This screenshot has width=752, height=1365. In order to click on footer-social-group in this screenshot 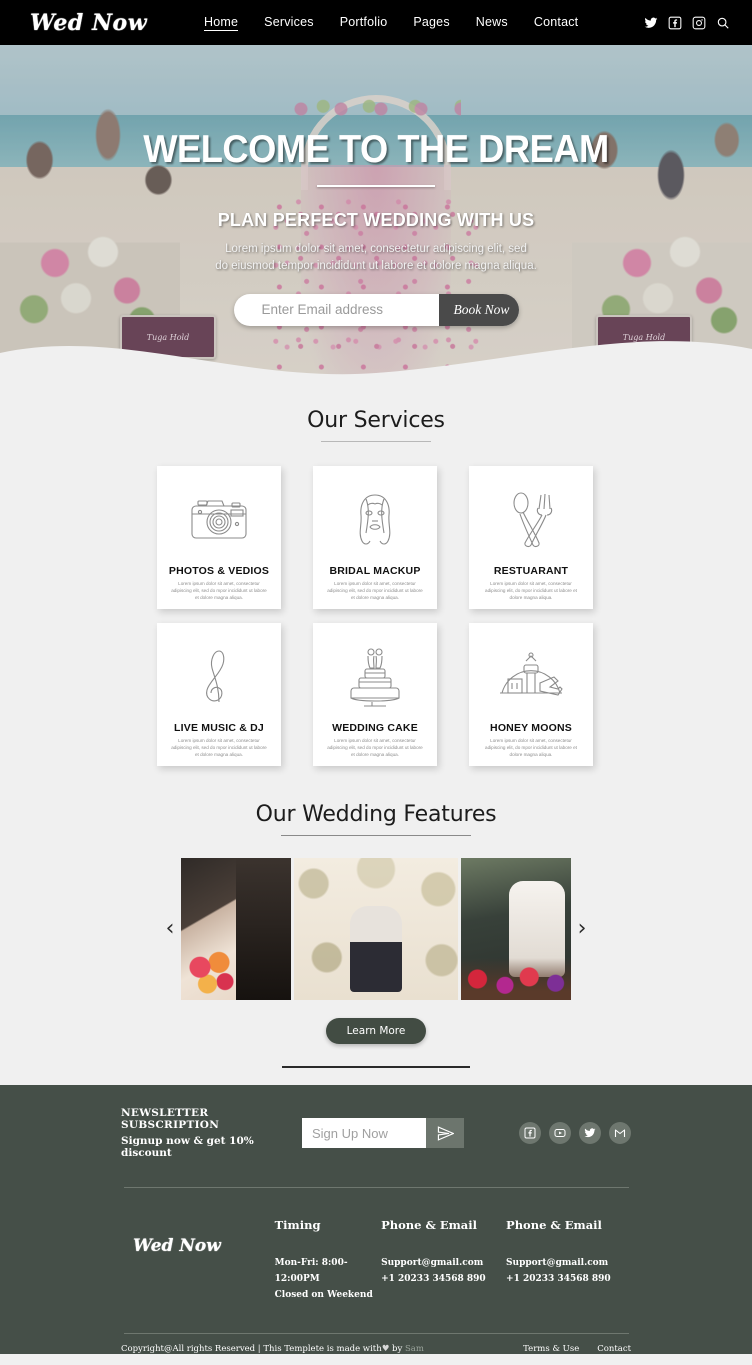, I will do `click(575, 1133)`.